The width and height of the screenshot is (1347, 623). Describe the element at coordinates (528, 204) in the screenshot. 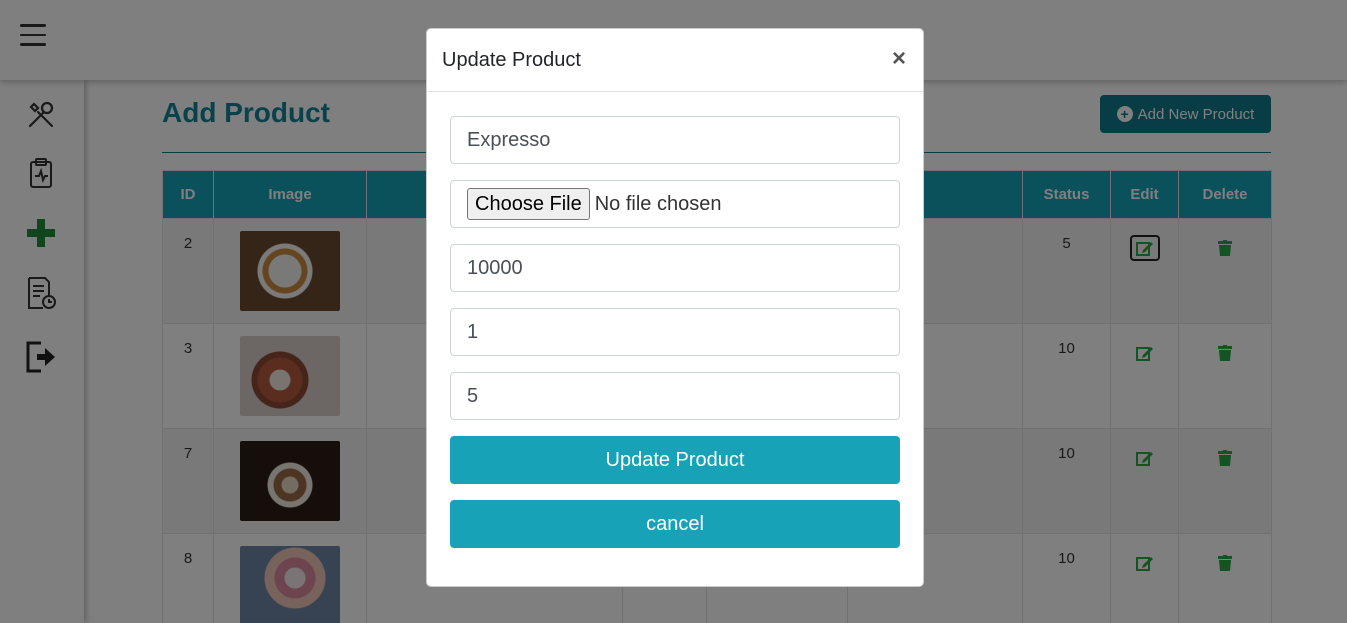

I see `choose-file-button: Choose File` at that location.